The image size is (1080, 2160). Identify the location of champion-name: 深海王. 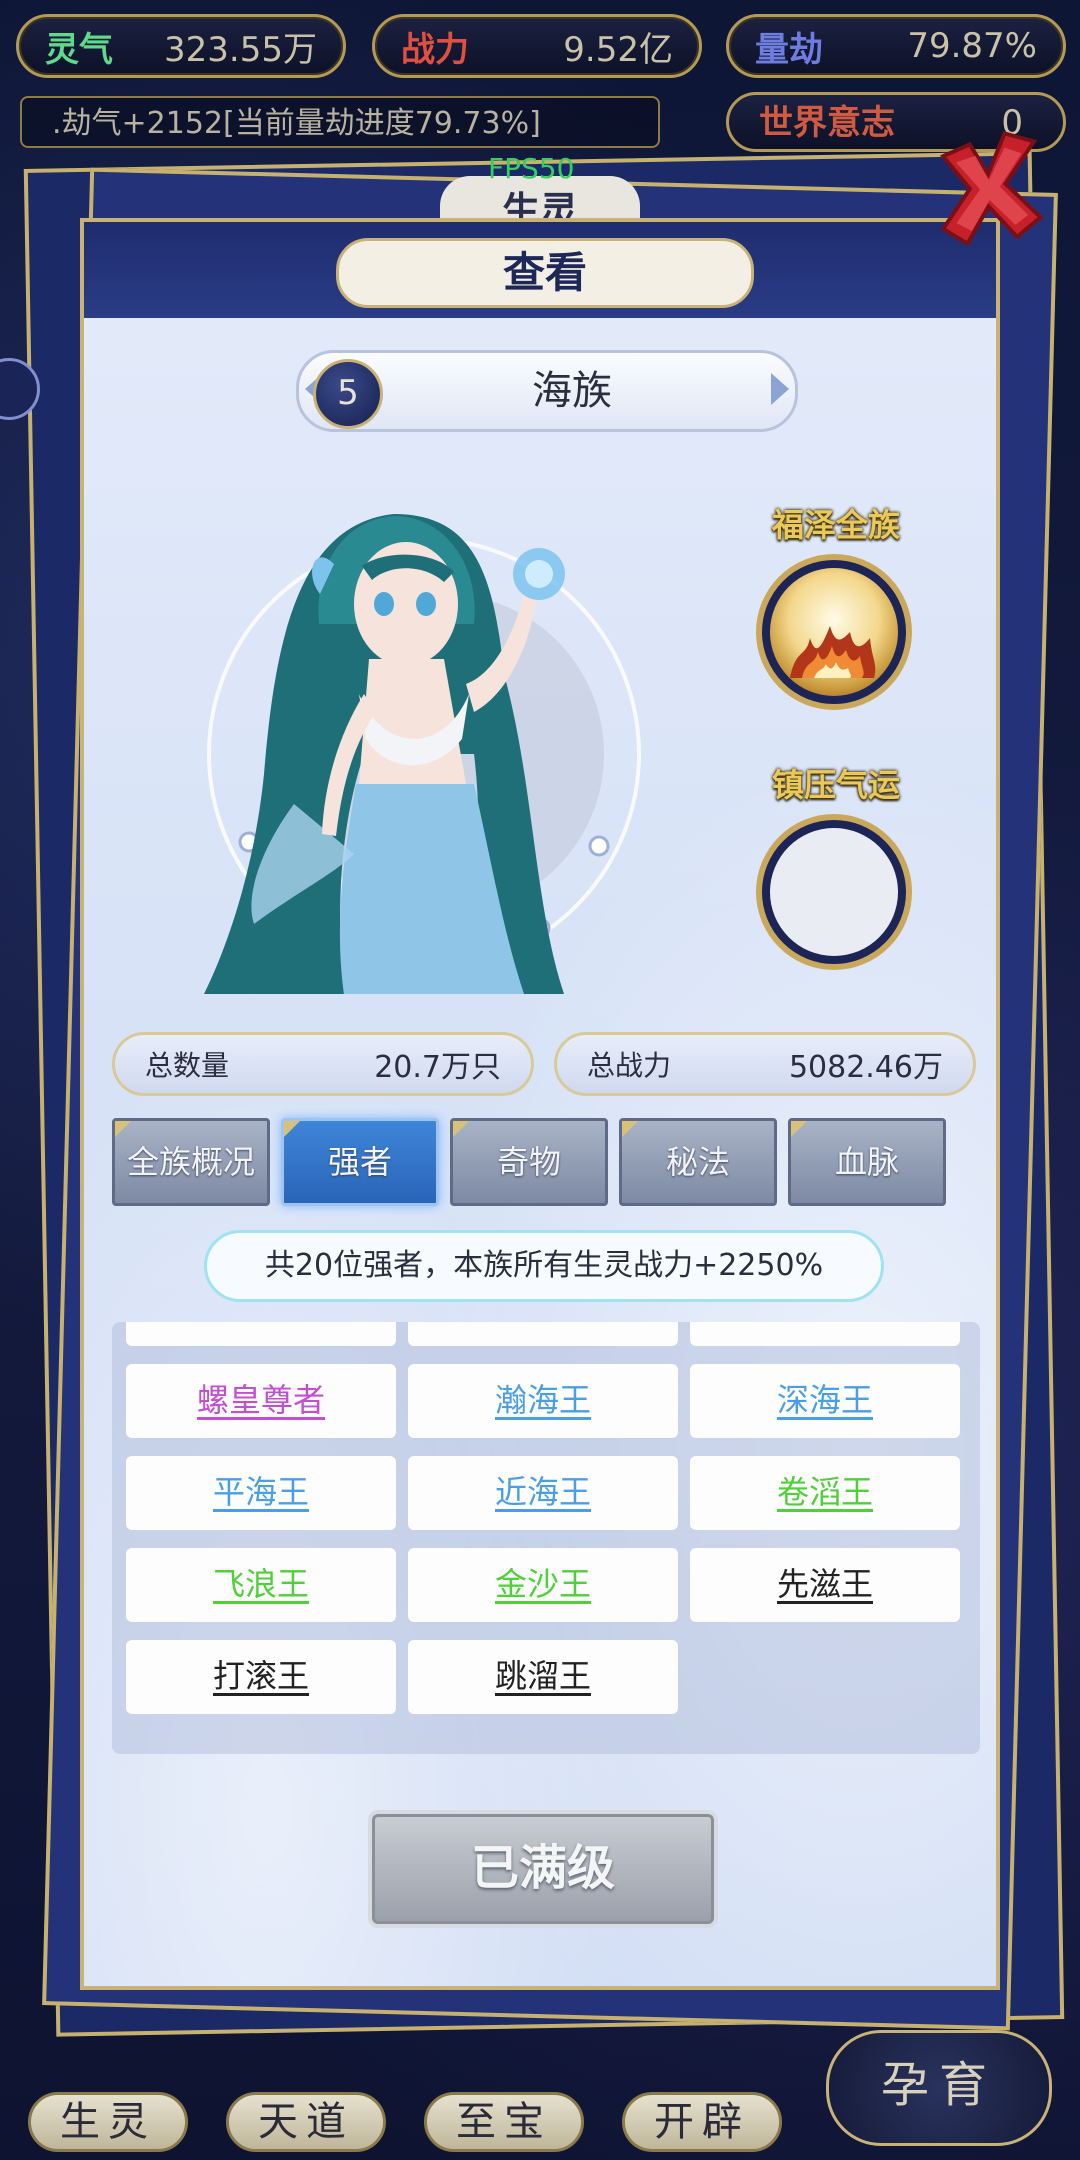
(824, 1400).